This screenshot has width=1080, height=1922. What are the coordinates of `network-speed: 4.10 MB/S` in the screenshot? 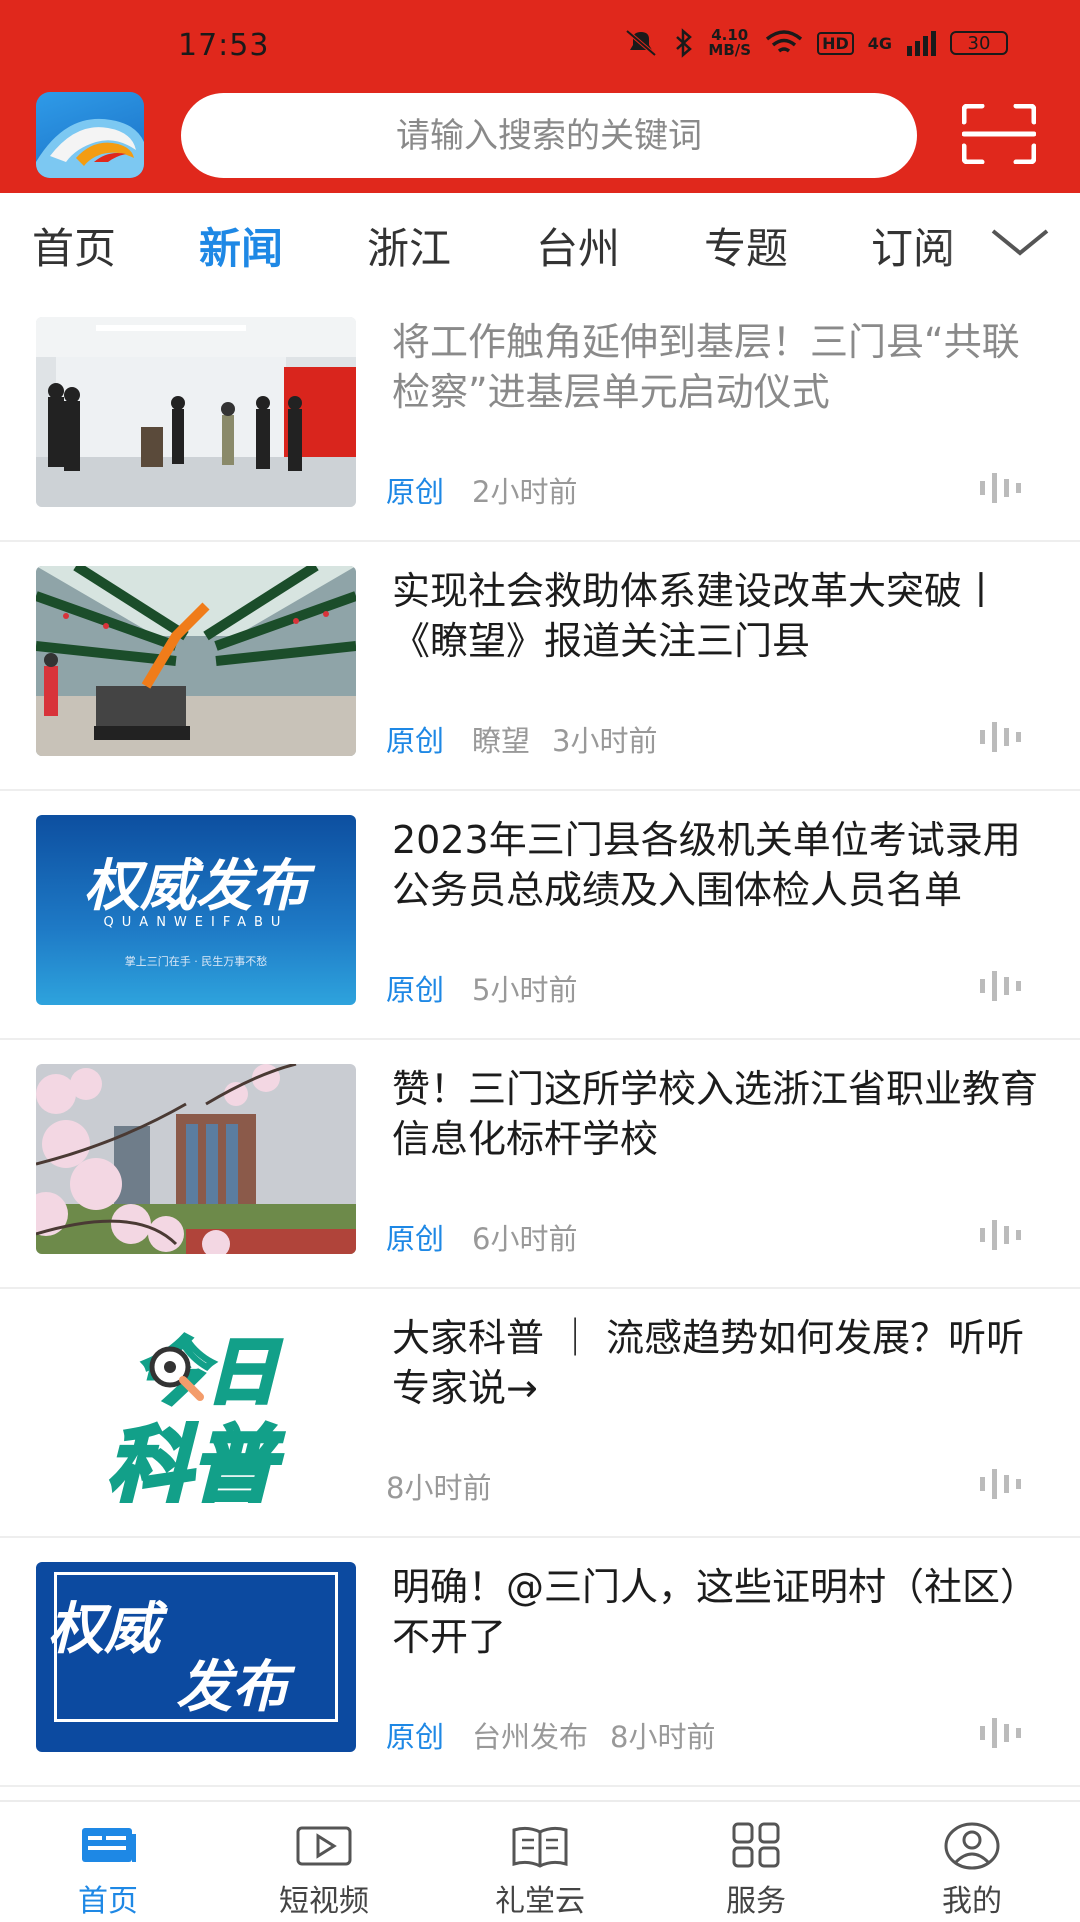 It's located at (729, 43).